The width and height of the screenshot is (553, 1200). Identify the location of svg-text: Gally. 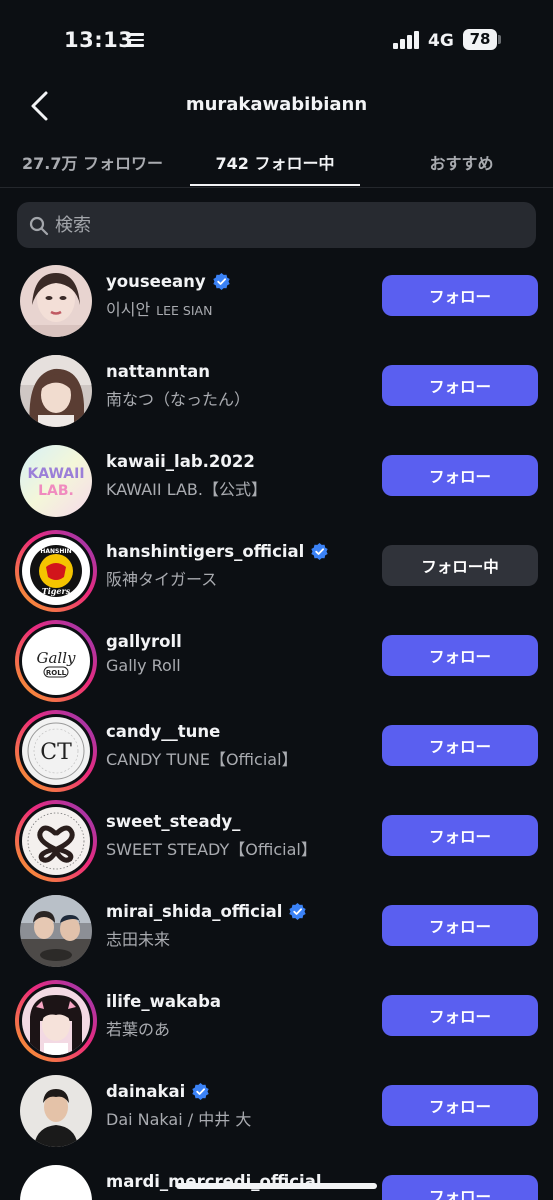
(57, 658).